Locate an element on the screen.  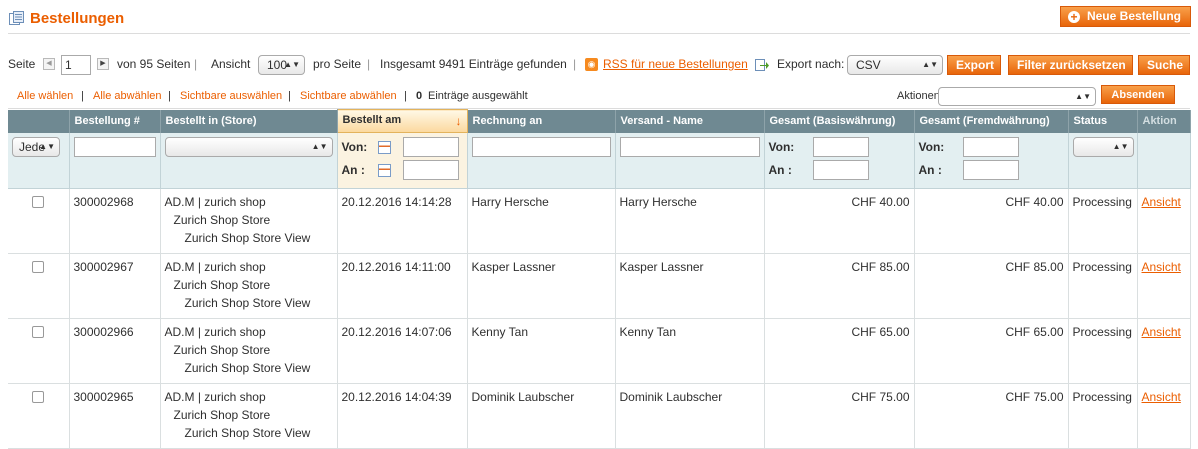
base-from-input is located at coordinates (840, 146).